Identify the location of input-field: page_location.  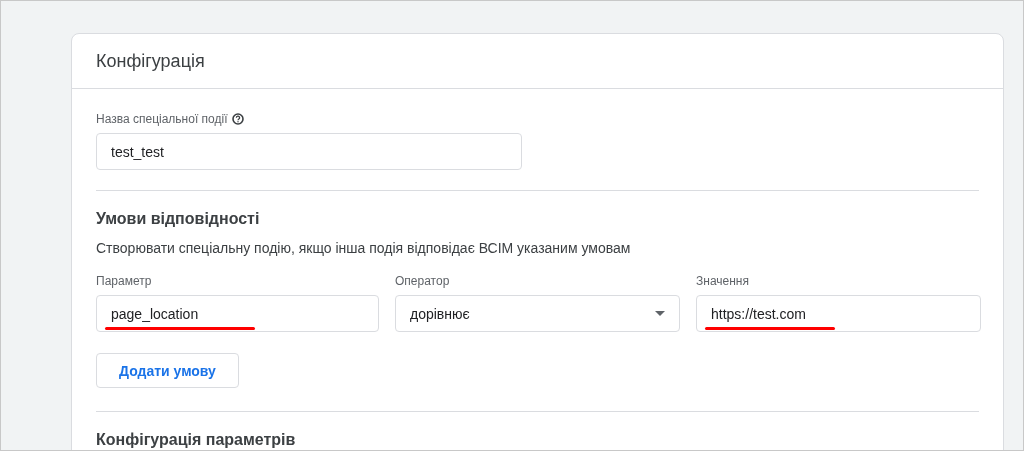
(237, 313).